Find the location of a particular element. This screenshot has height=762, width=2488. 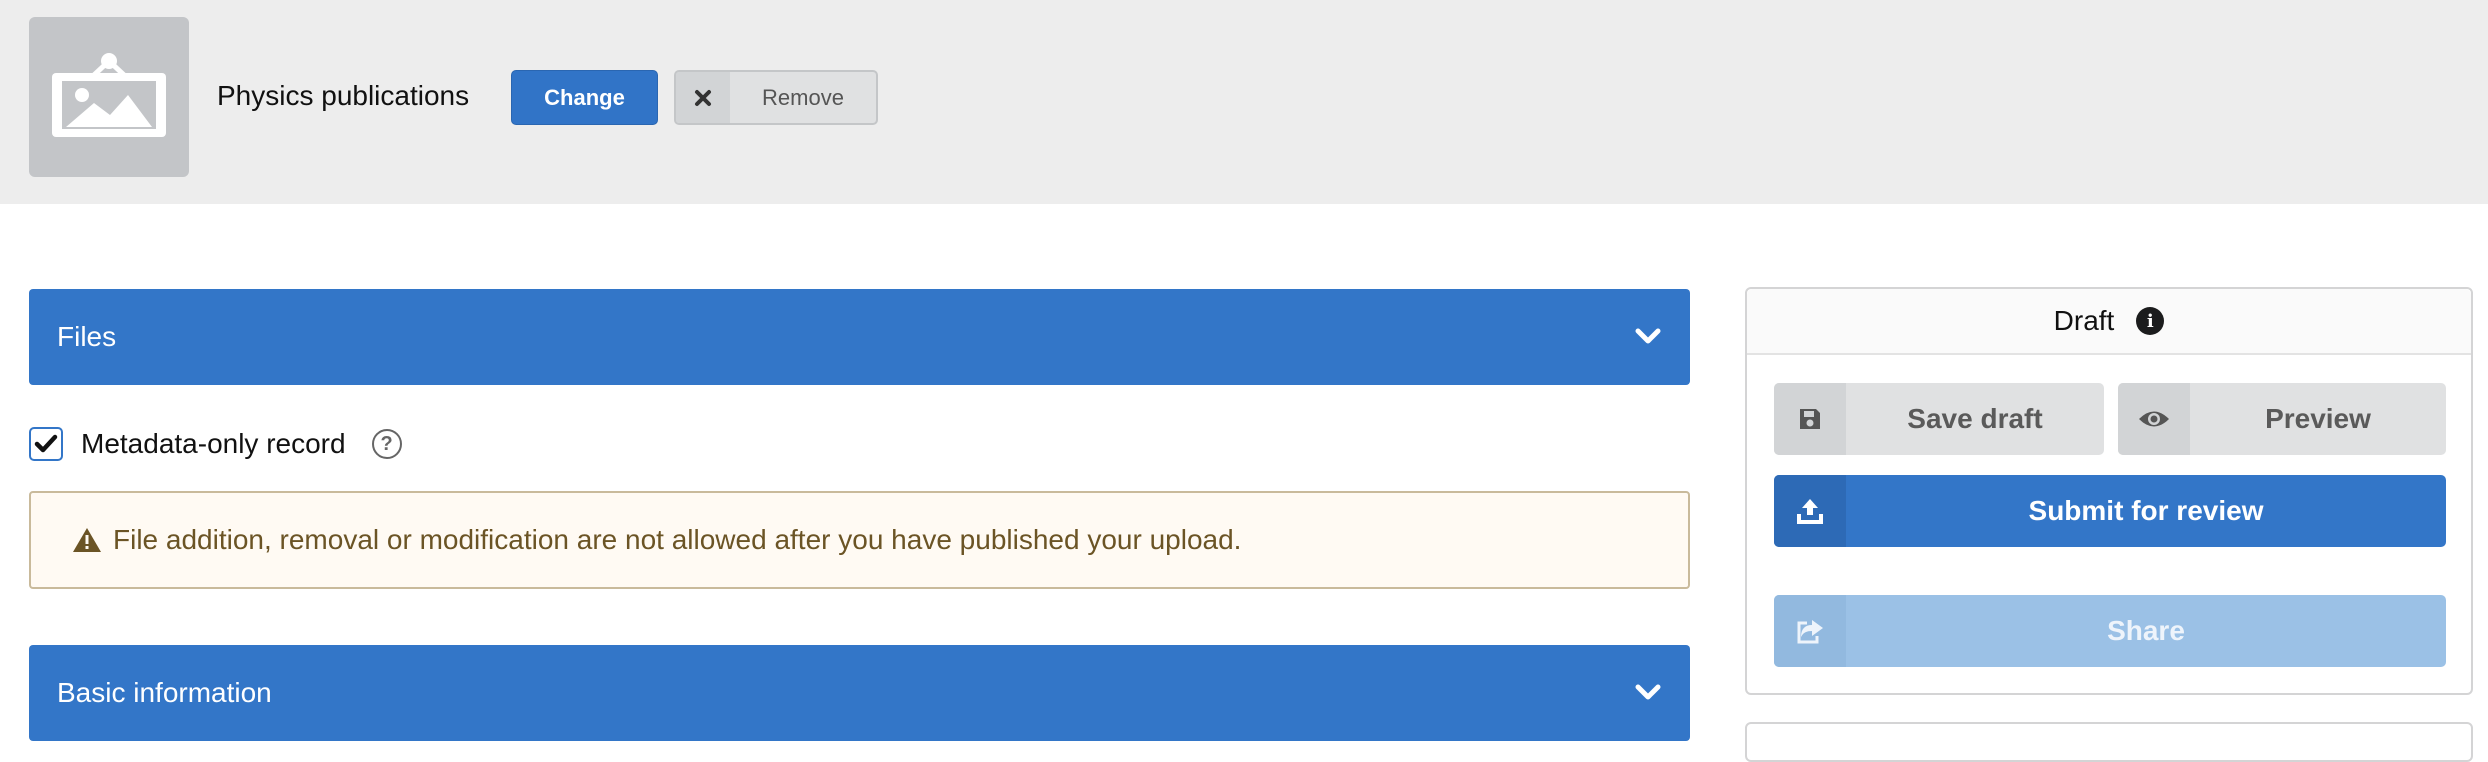

metadata-only-checkbox is located at coordinates (46, 444).